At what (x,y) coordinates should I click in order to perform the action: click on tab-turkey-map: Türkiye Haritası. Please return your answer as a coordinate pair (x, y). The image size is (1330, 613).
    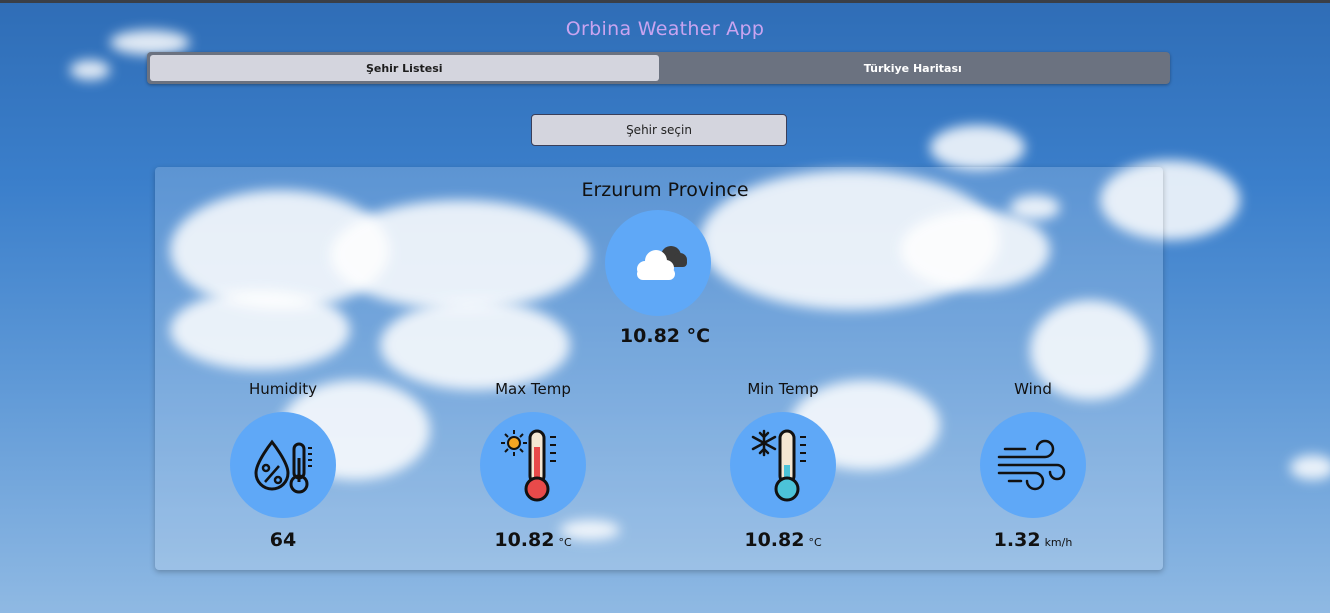
    Looking at the image, I should click on (913, 68).